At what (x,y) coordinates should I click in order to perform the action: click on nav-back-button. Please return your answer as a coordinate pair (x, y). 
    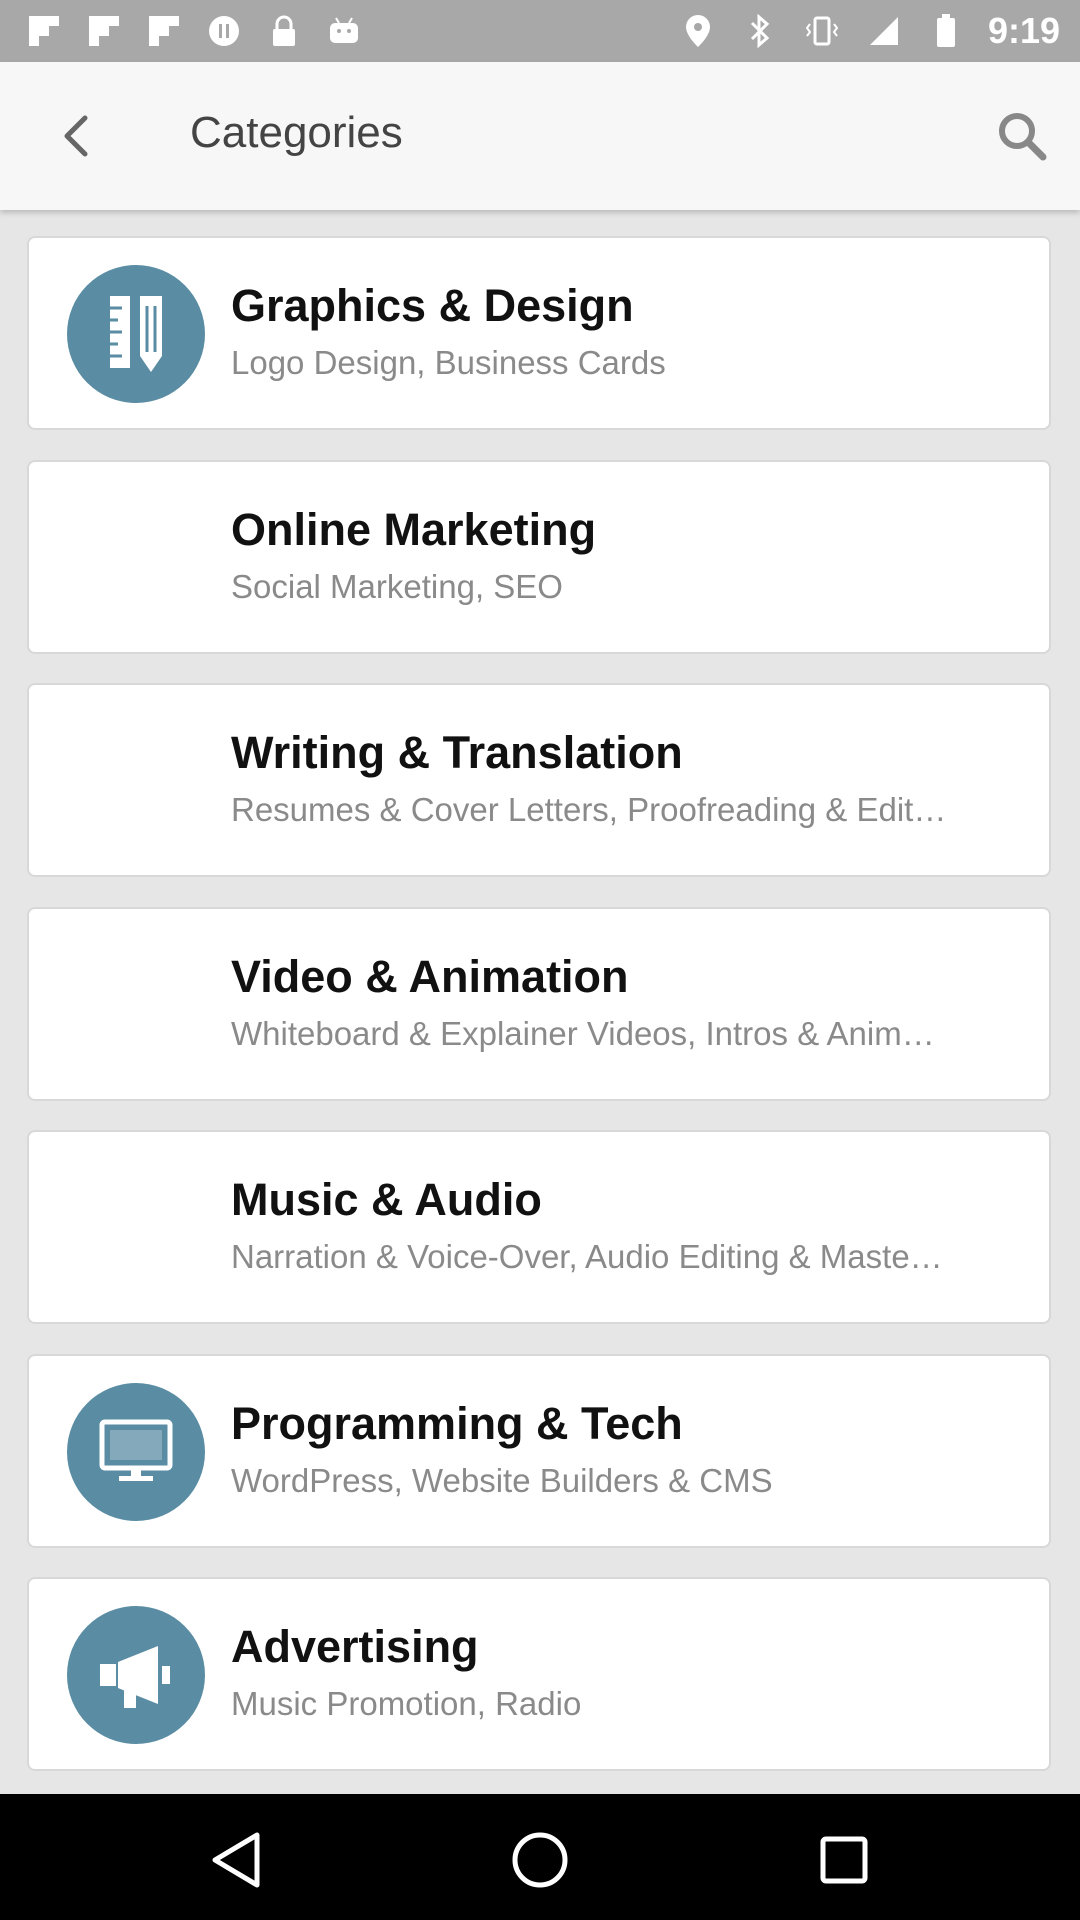
    Looking at the image, I should click on (236, 1860).